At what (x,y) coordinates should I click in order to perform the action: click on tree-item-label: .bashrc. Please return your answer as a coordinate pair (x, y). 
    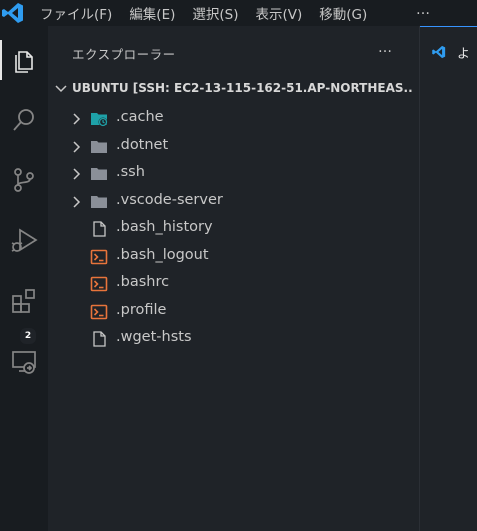
    Looking at the image, I should click on (143, 282).